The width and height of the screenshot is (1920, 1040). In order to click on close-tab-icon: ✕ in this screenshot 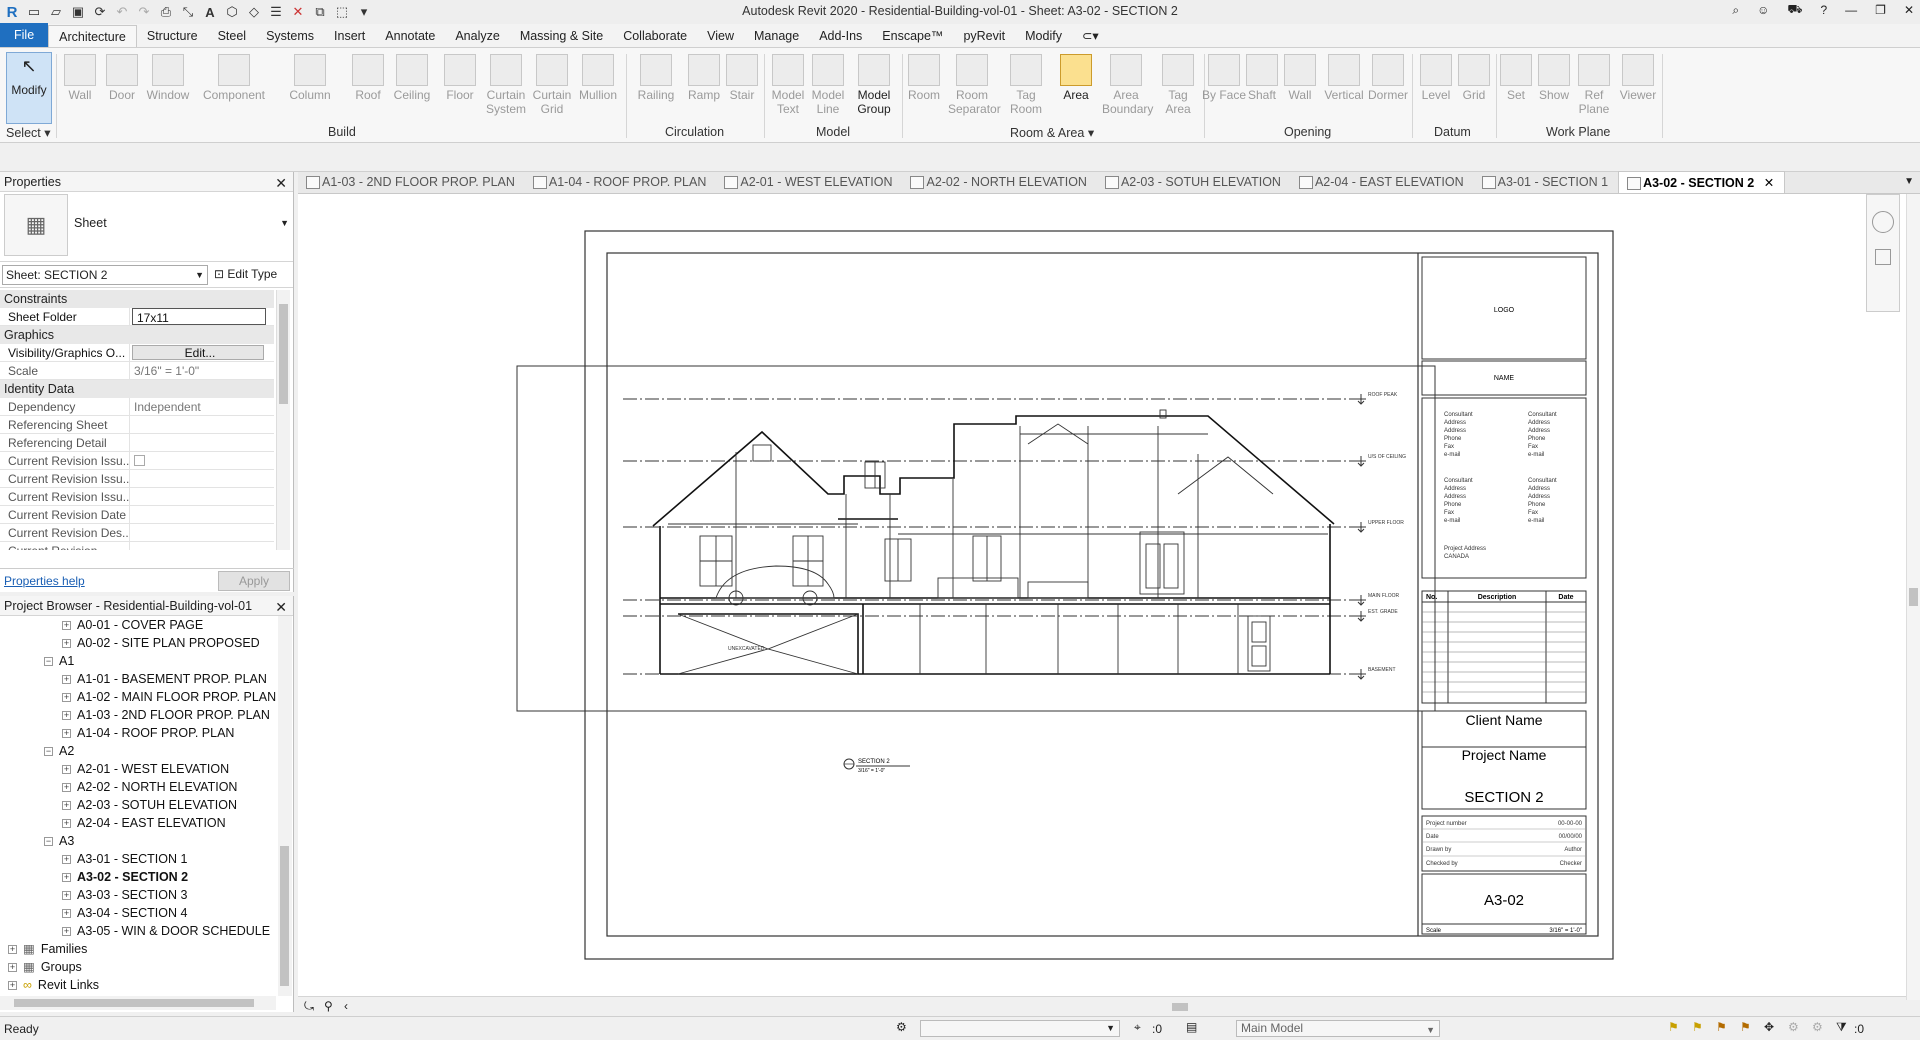, I will do `click(1769, 183)`.